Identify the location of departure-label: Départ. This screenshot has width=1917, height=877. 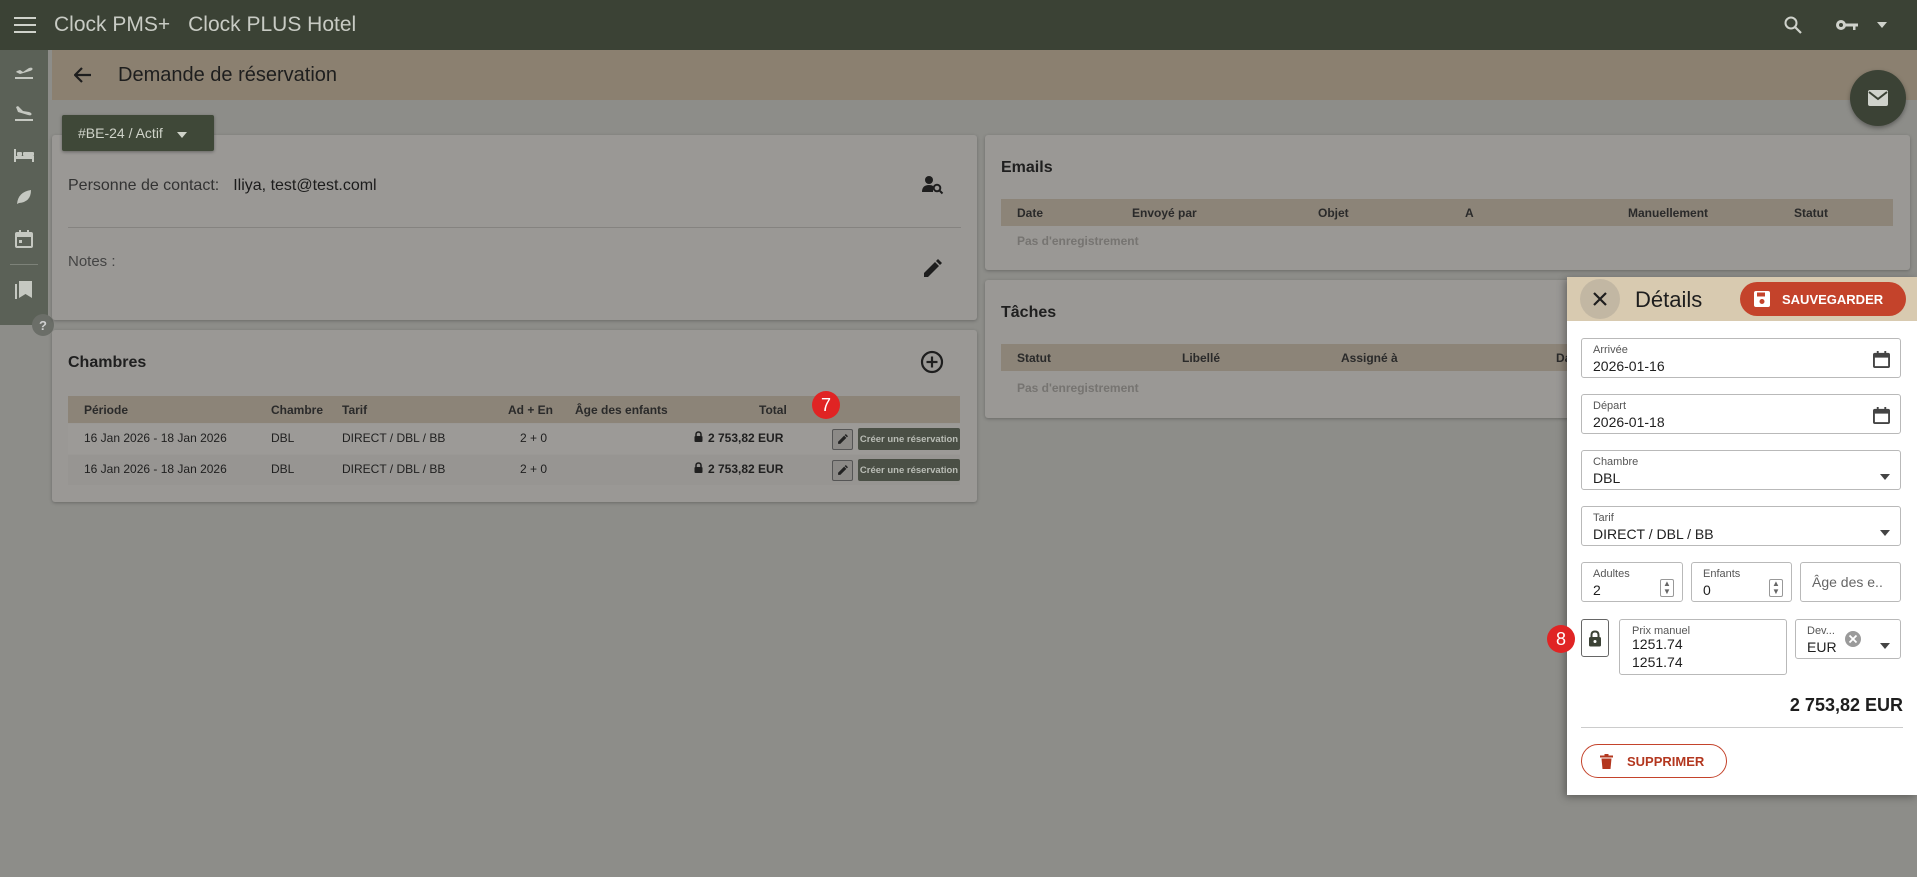
(1610, 406).